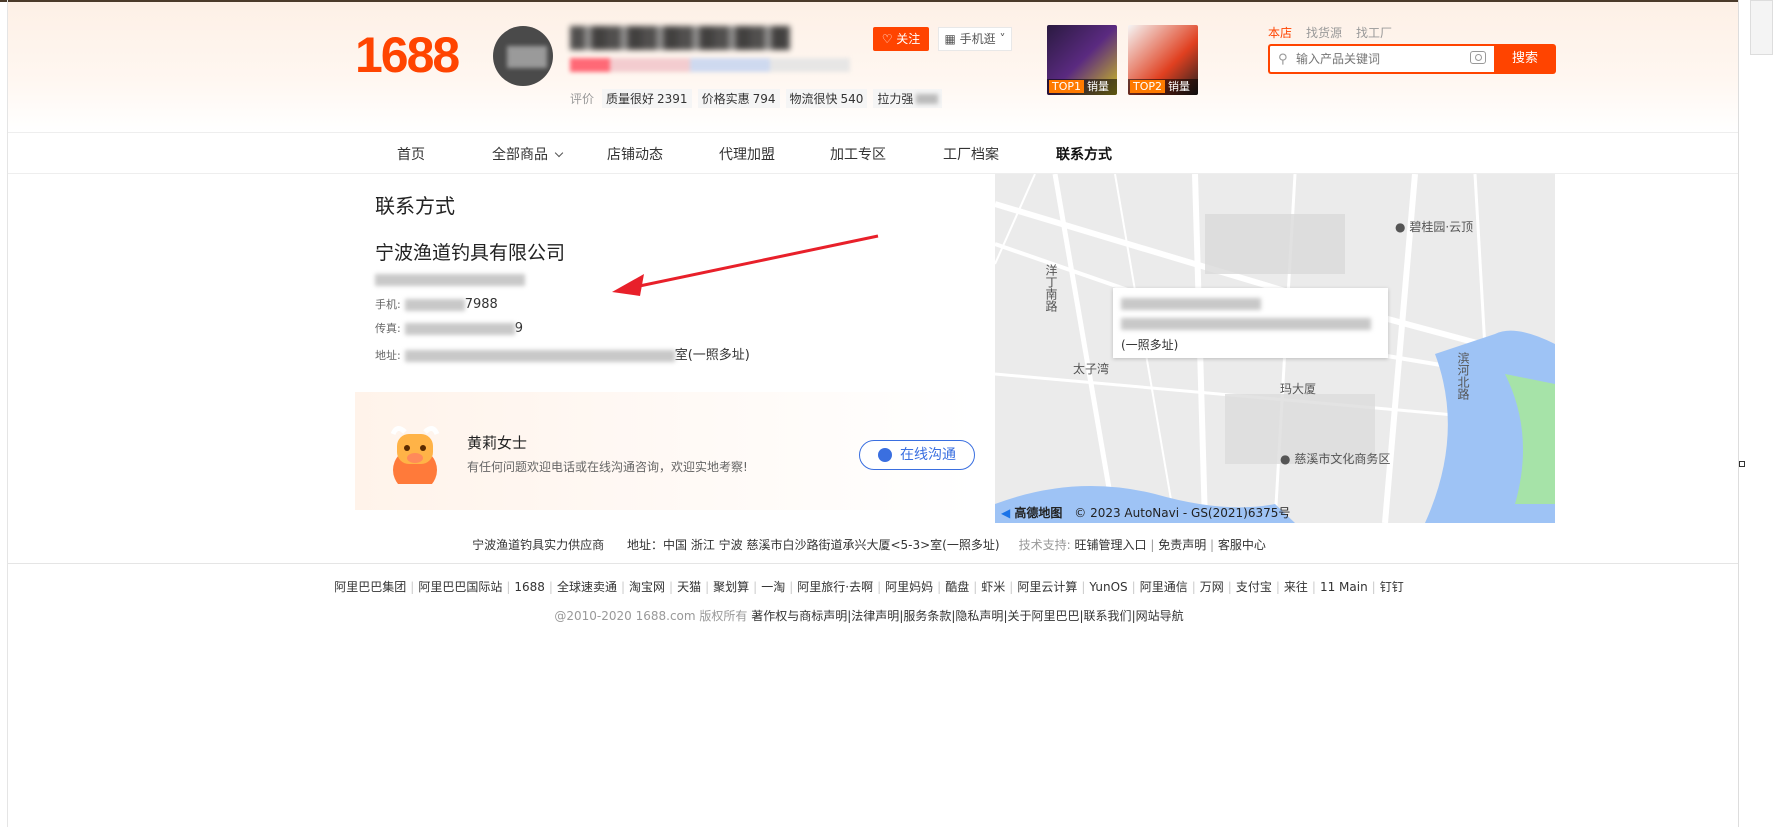 The width and height of the screenshot is (1773, 827). Describe the element at coordinates (407, 55) in the screenshot. I see `logo: 1688` at that location.